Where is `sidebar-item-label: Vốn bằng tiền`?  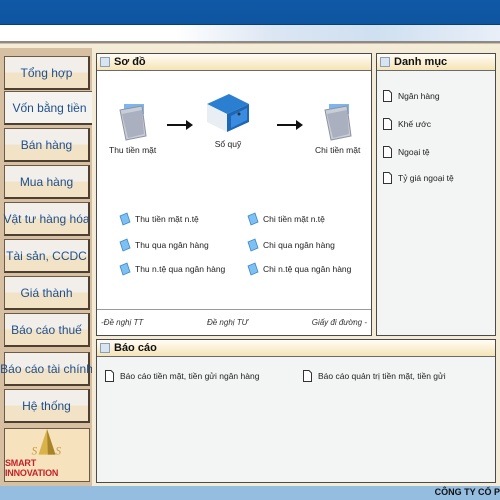 sidebar-item-label: Vốn bằng tiền is located at coordinates (49, 107).